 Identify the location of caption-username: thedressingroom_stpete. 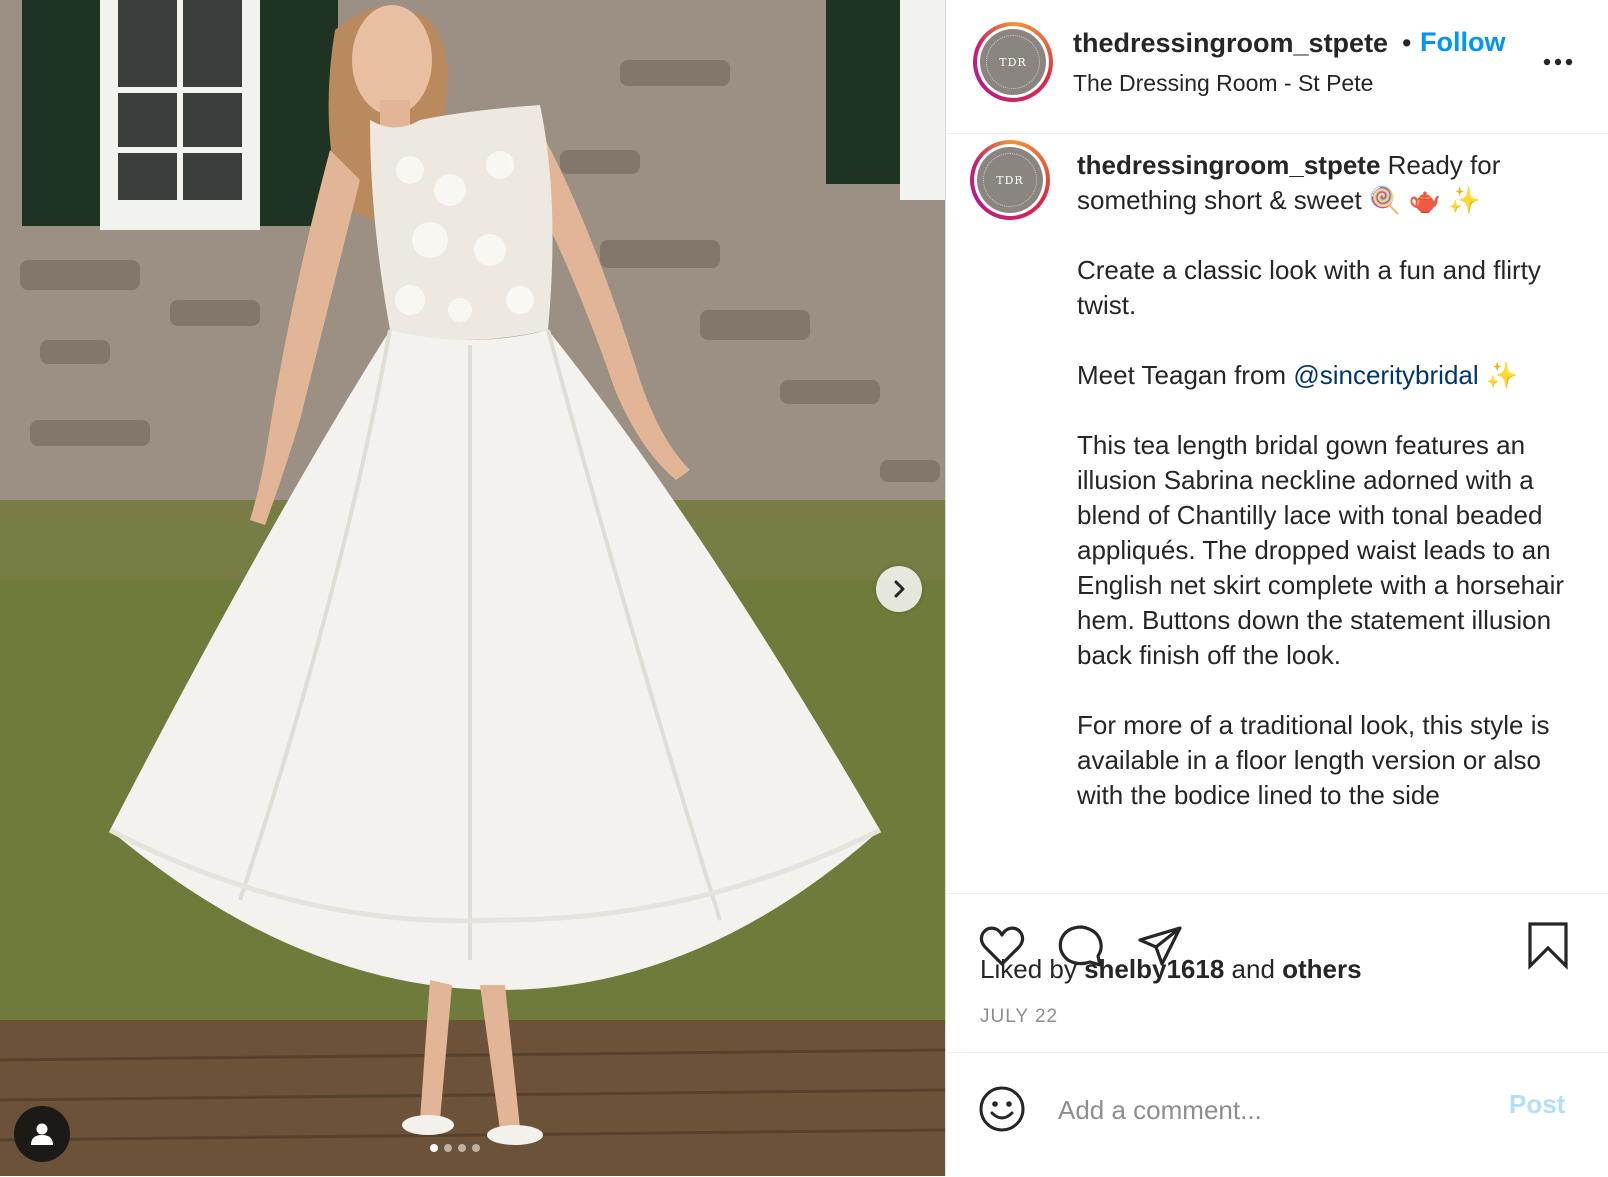
(1228, 165).